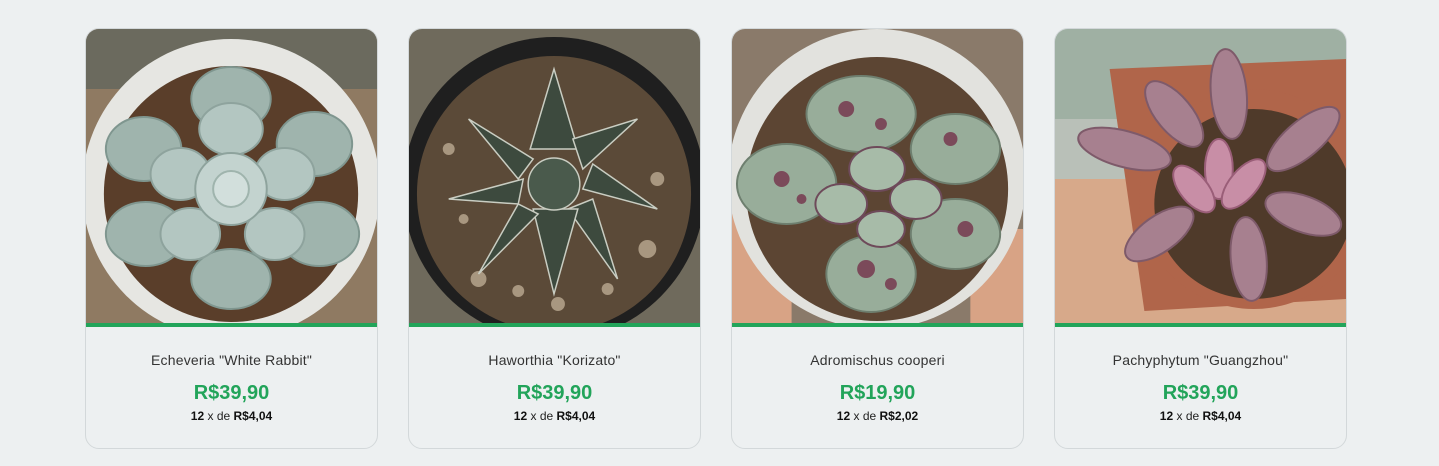  I want to click on installment-info: 12 x de R$2,02, so click(877, 416).